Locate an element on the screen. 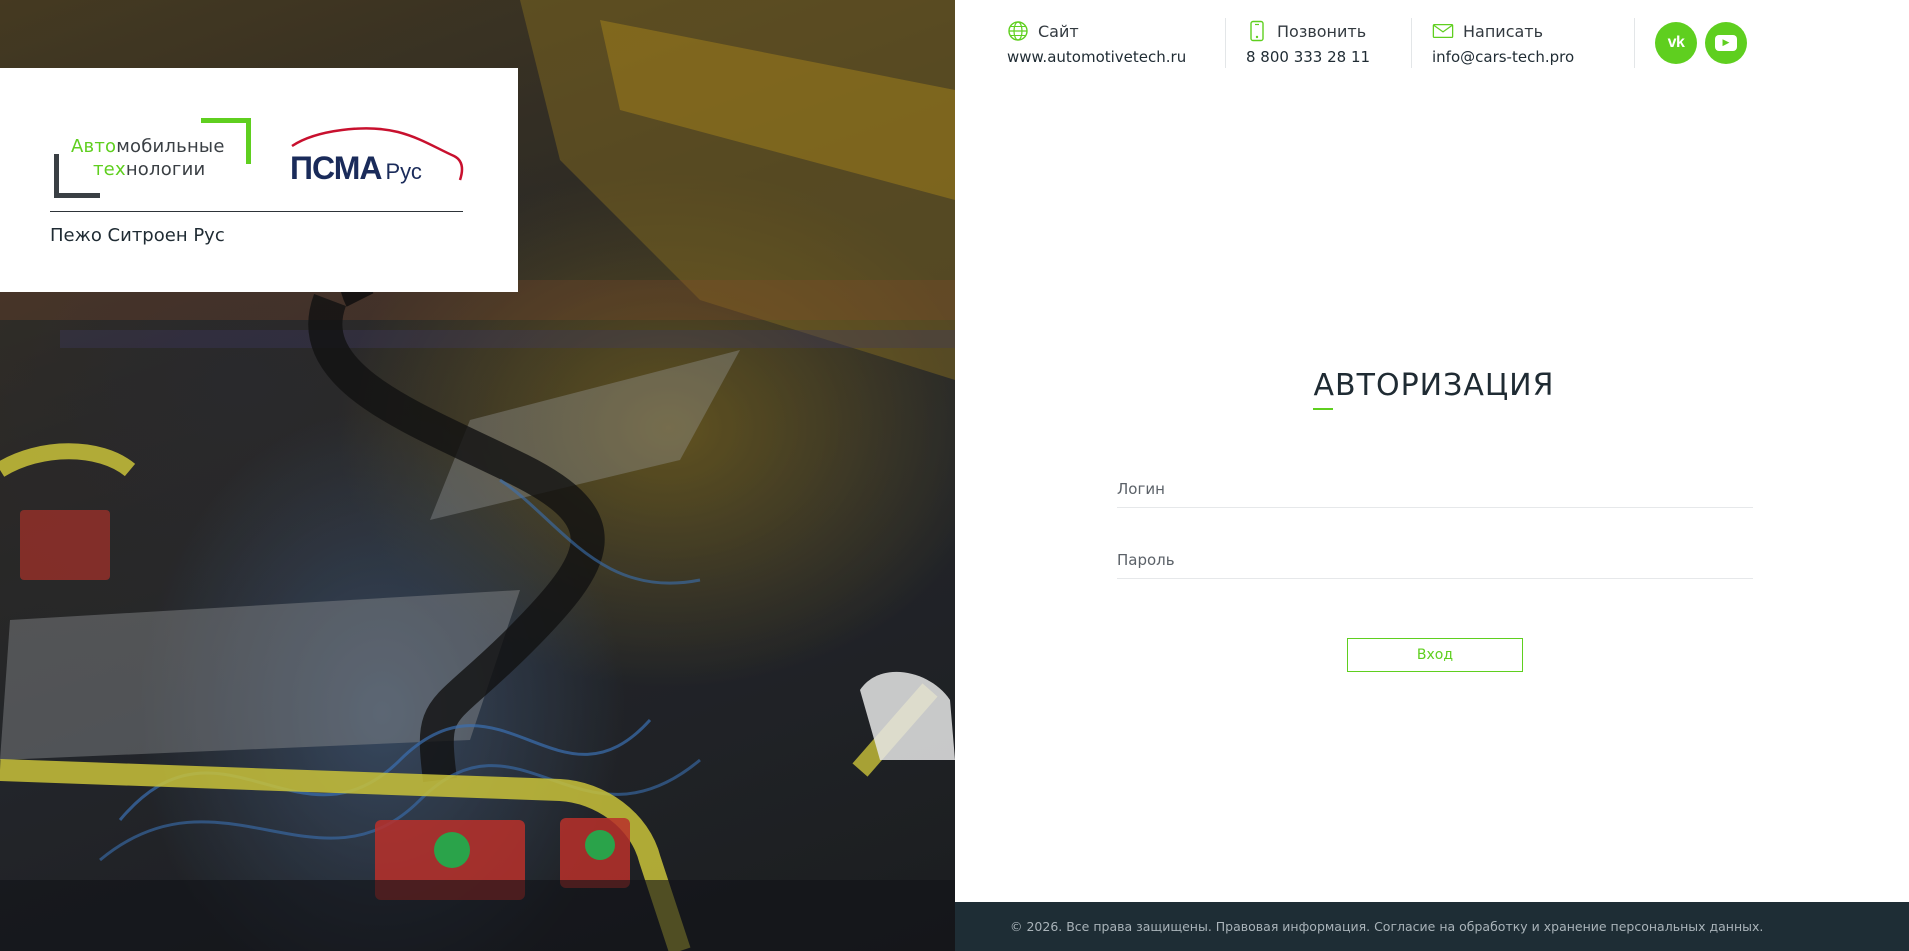  contact-site-label: Сайт is located at coordinates (1058, 31).